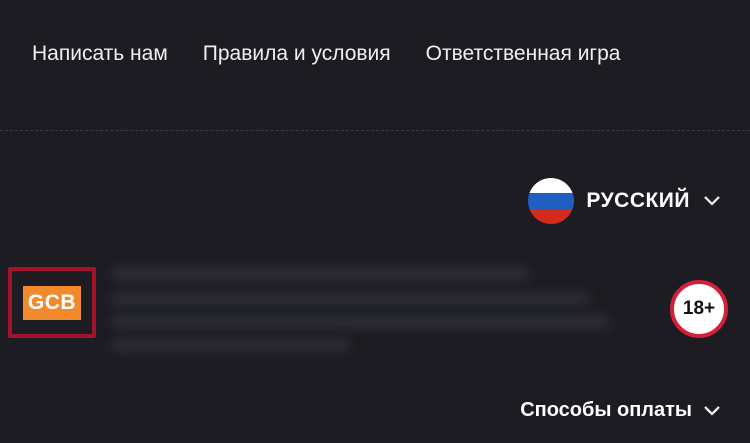  What do you see at coordinates (100, 54) in the screenshot?
I see `contact-us-link: Написать нам` at bounding box center [100, 54].